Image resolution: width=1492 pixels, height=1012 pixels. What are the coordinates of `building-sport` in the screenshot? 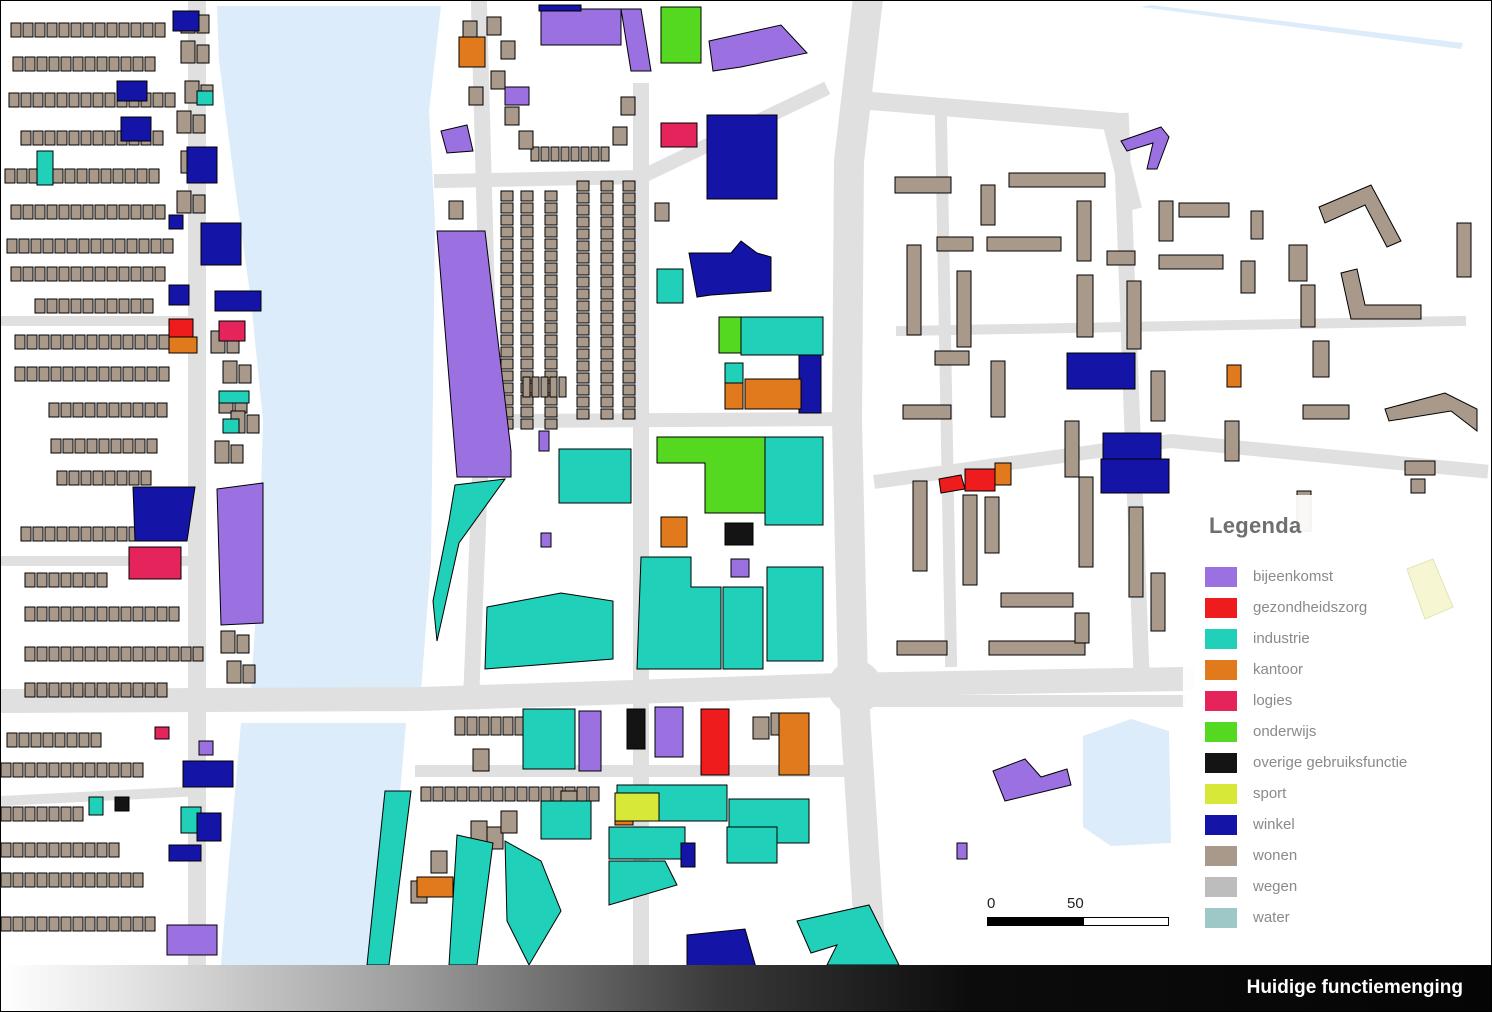 It's located at (637, 807).